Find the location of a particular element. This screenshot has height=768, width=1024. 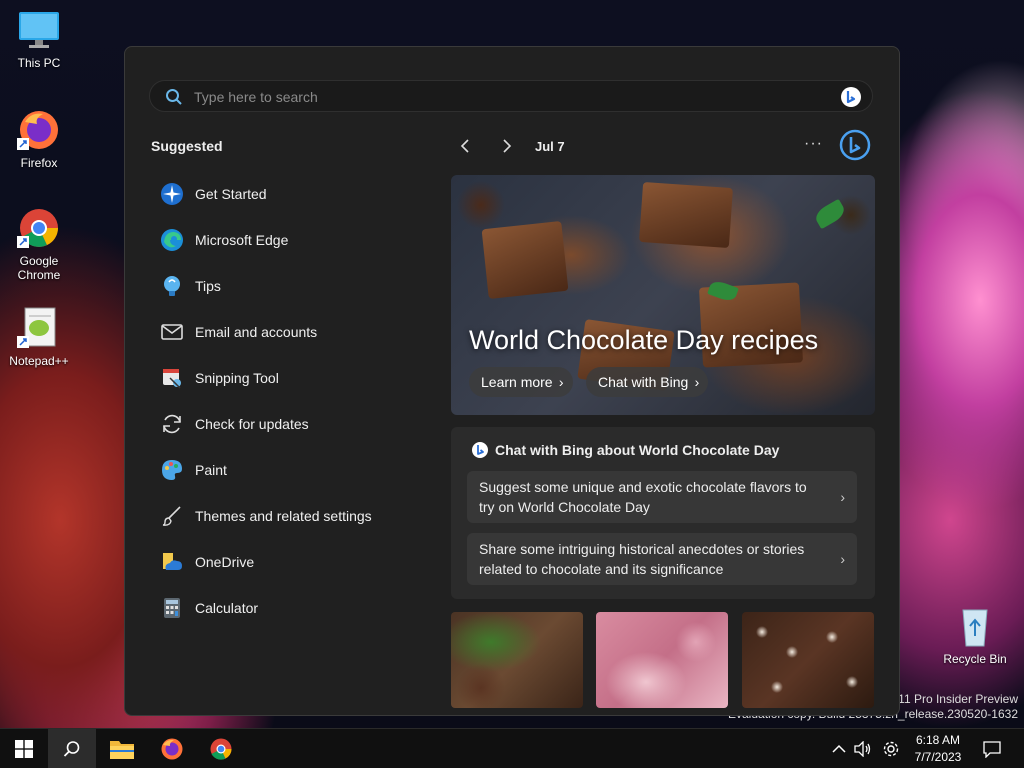

taskbar-firefox is located at coordinates (172, 748).